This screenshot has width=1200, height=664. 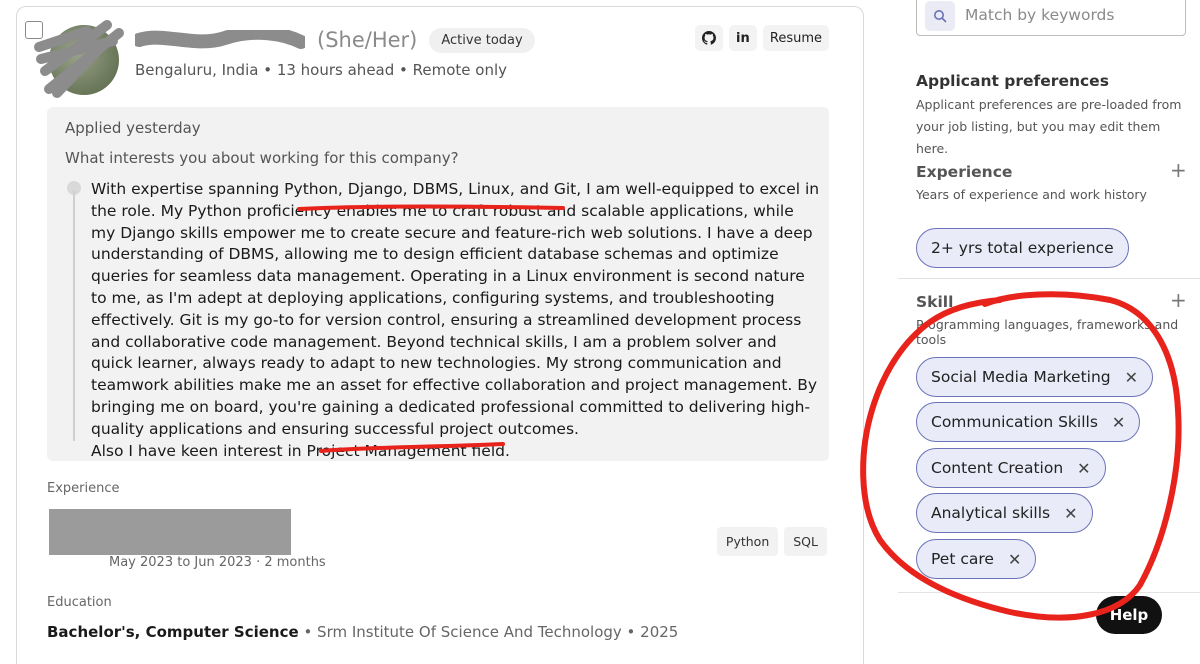 I want to click on skill-chip: Pet care ✕, so click(x=976, y=559).